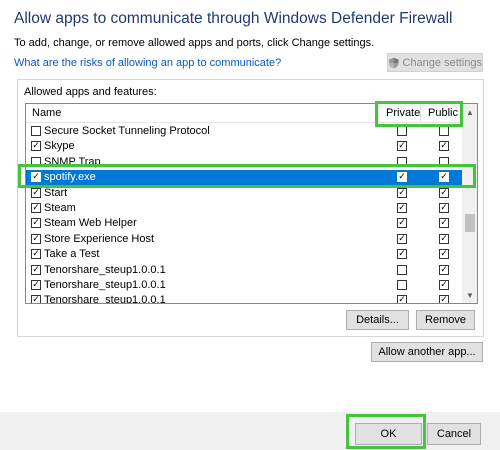 The width and height of the screenshot is (500, 450). What do you see at coordinates (70, 177) in the screenshot?
I see `app-name: spotify.exe` at bounding box center [70, 177].